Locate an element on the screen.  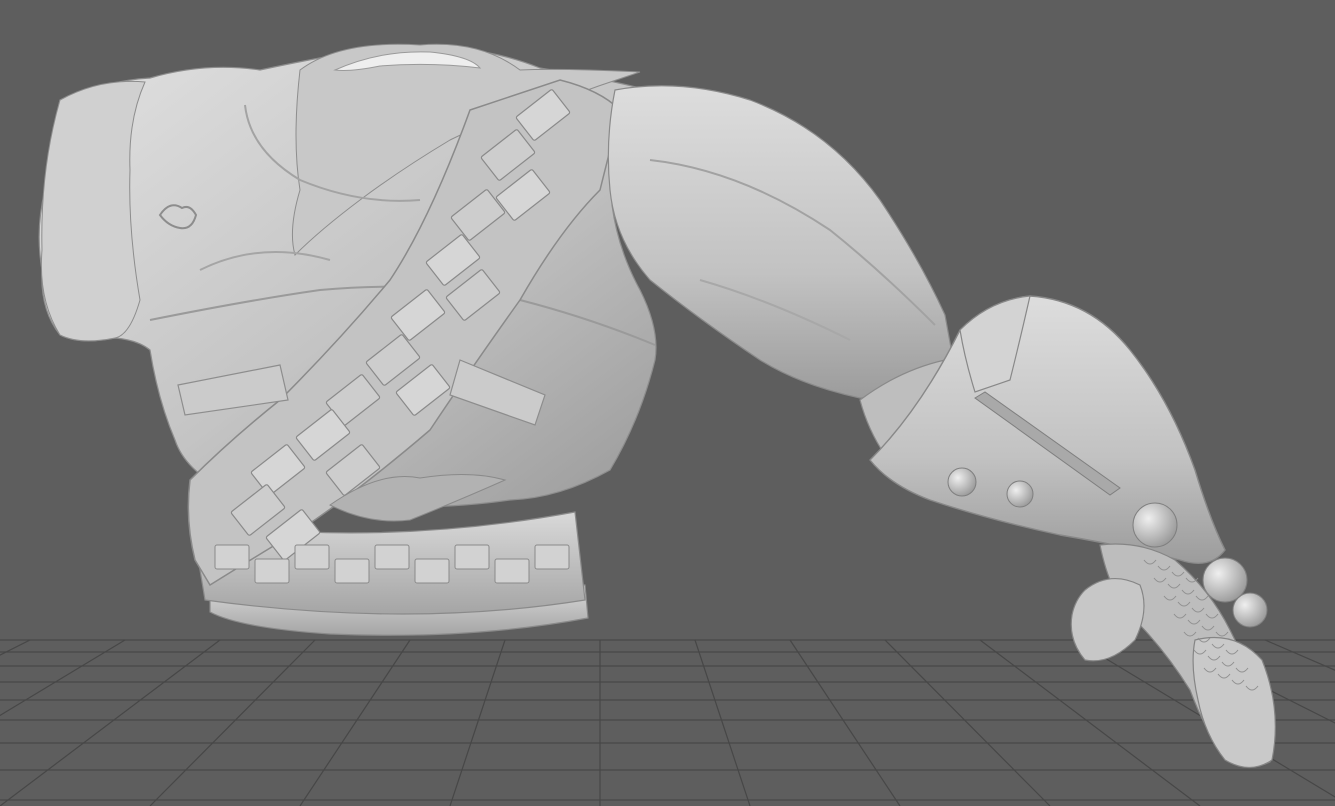
left-shoulder is located at coordinates (93, 211).